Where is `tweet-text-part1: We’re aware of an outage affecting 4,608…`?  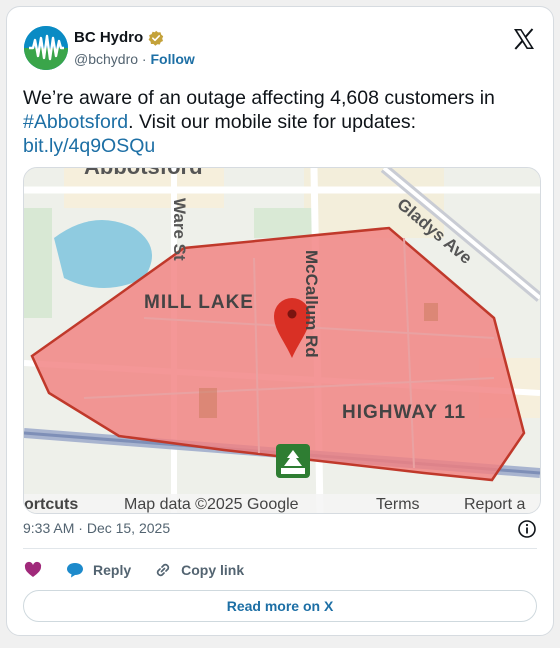 tweet-text-part1: We’re aware of an outage affecting 4,608… is located at coordinates (259, 98).